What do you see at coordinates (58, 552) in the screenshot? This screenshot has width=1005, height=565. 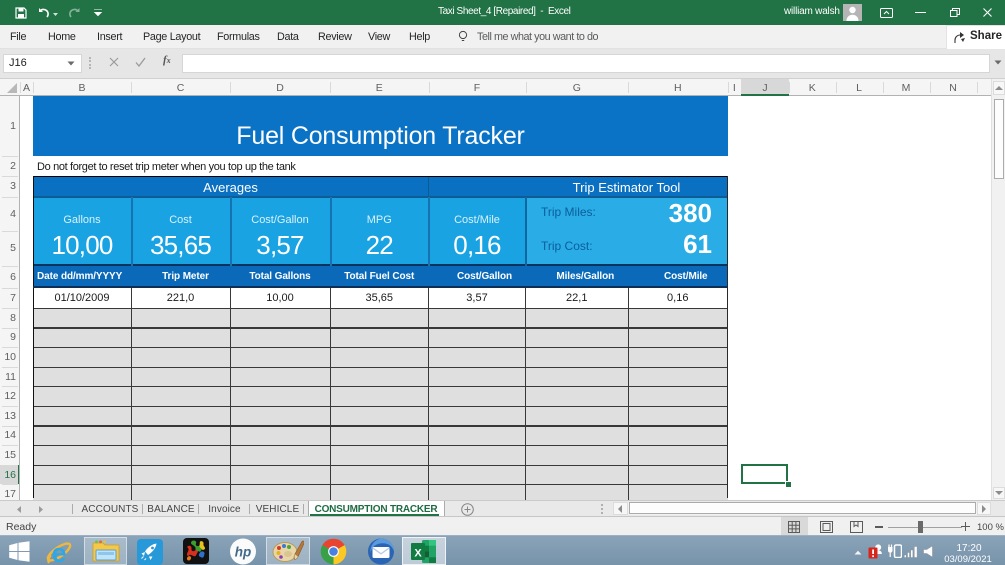 I see `svg-text: e` at bounding box center [58, 552].